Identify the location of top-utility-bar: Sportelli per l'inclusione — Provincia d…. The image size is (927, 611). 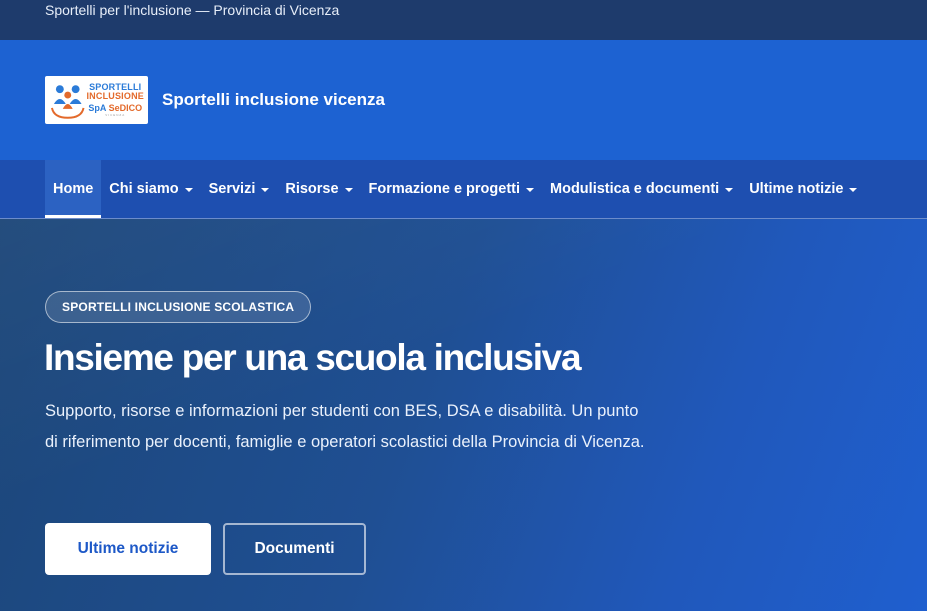
(463, 20).